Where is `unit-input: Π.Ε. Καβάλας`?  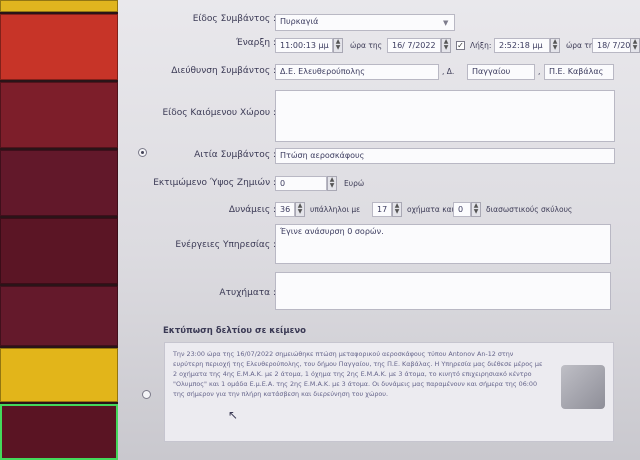 unit-input: Π.Ε. Καβάλας is located at coordinates (579, 72).